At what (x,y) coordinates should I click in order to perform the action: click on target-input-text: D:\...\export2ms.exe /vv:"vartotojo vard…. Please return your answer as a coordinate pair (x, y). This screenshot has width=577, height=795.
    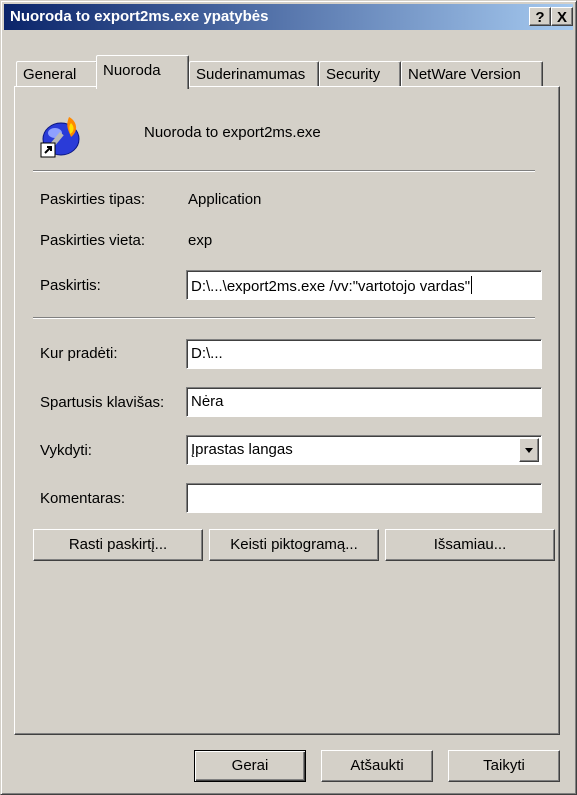
    Looking at the image, I should click on (331, 286).